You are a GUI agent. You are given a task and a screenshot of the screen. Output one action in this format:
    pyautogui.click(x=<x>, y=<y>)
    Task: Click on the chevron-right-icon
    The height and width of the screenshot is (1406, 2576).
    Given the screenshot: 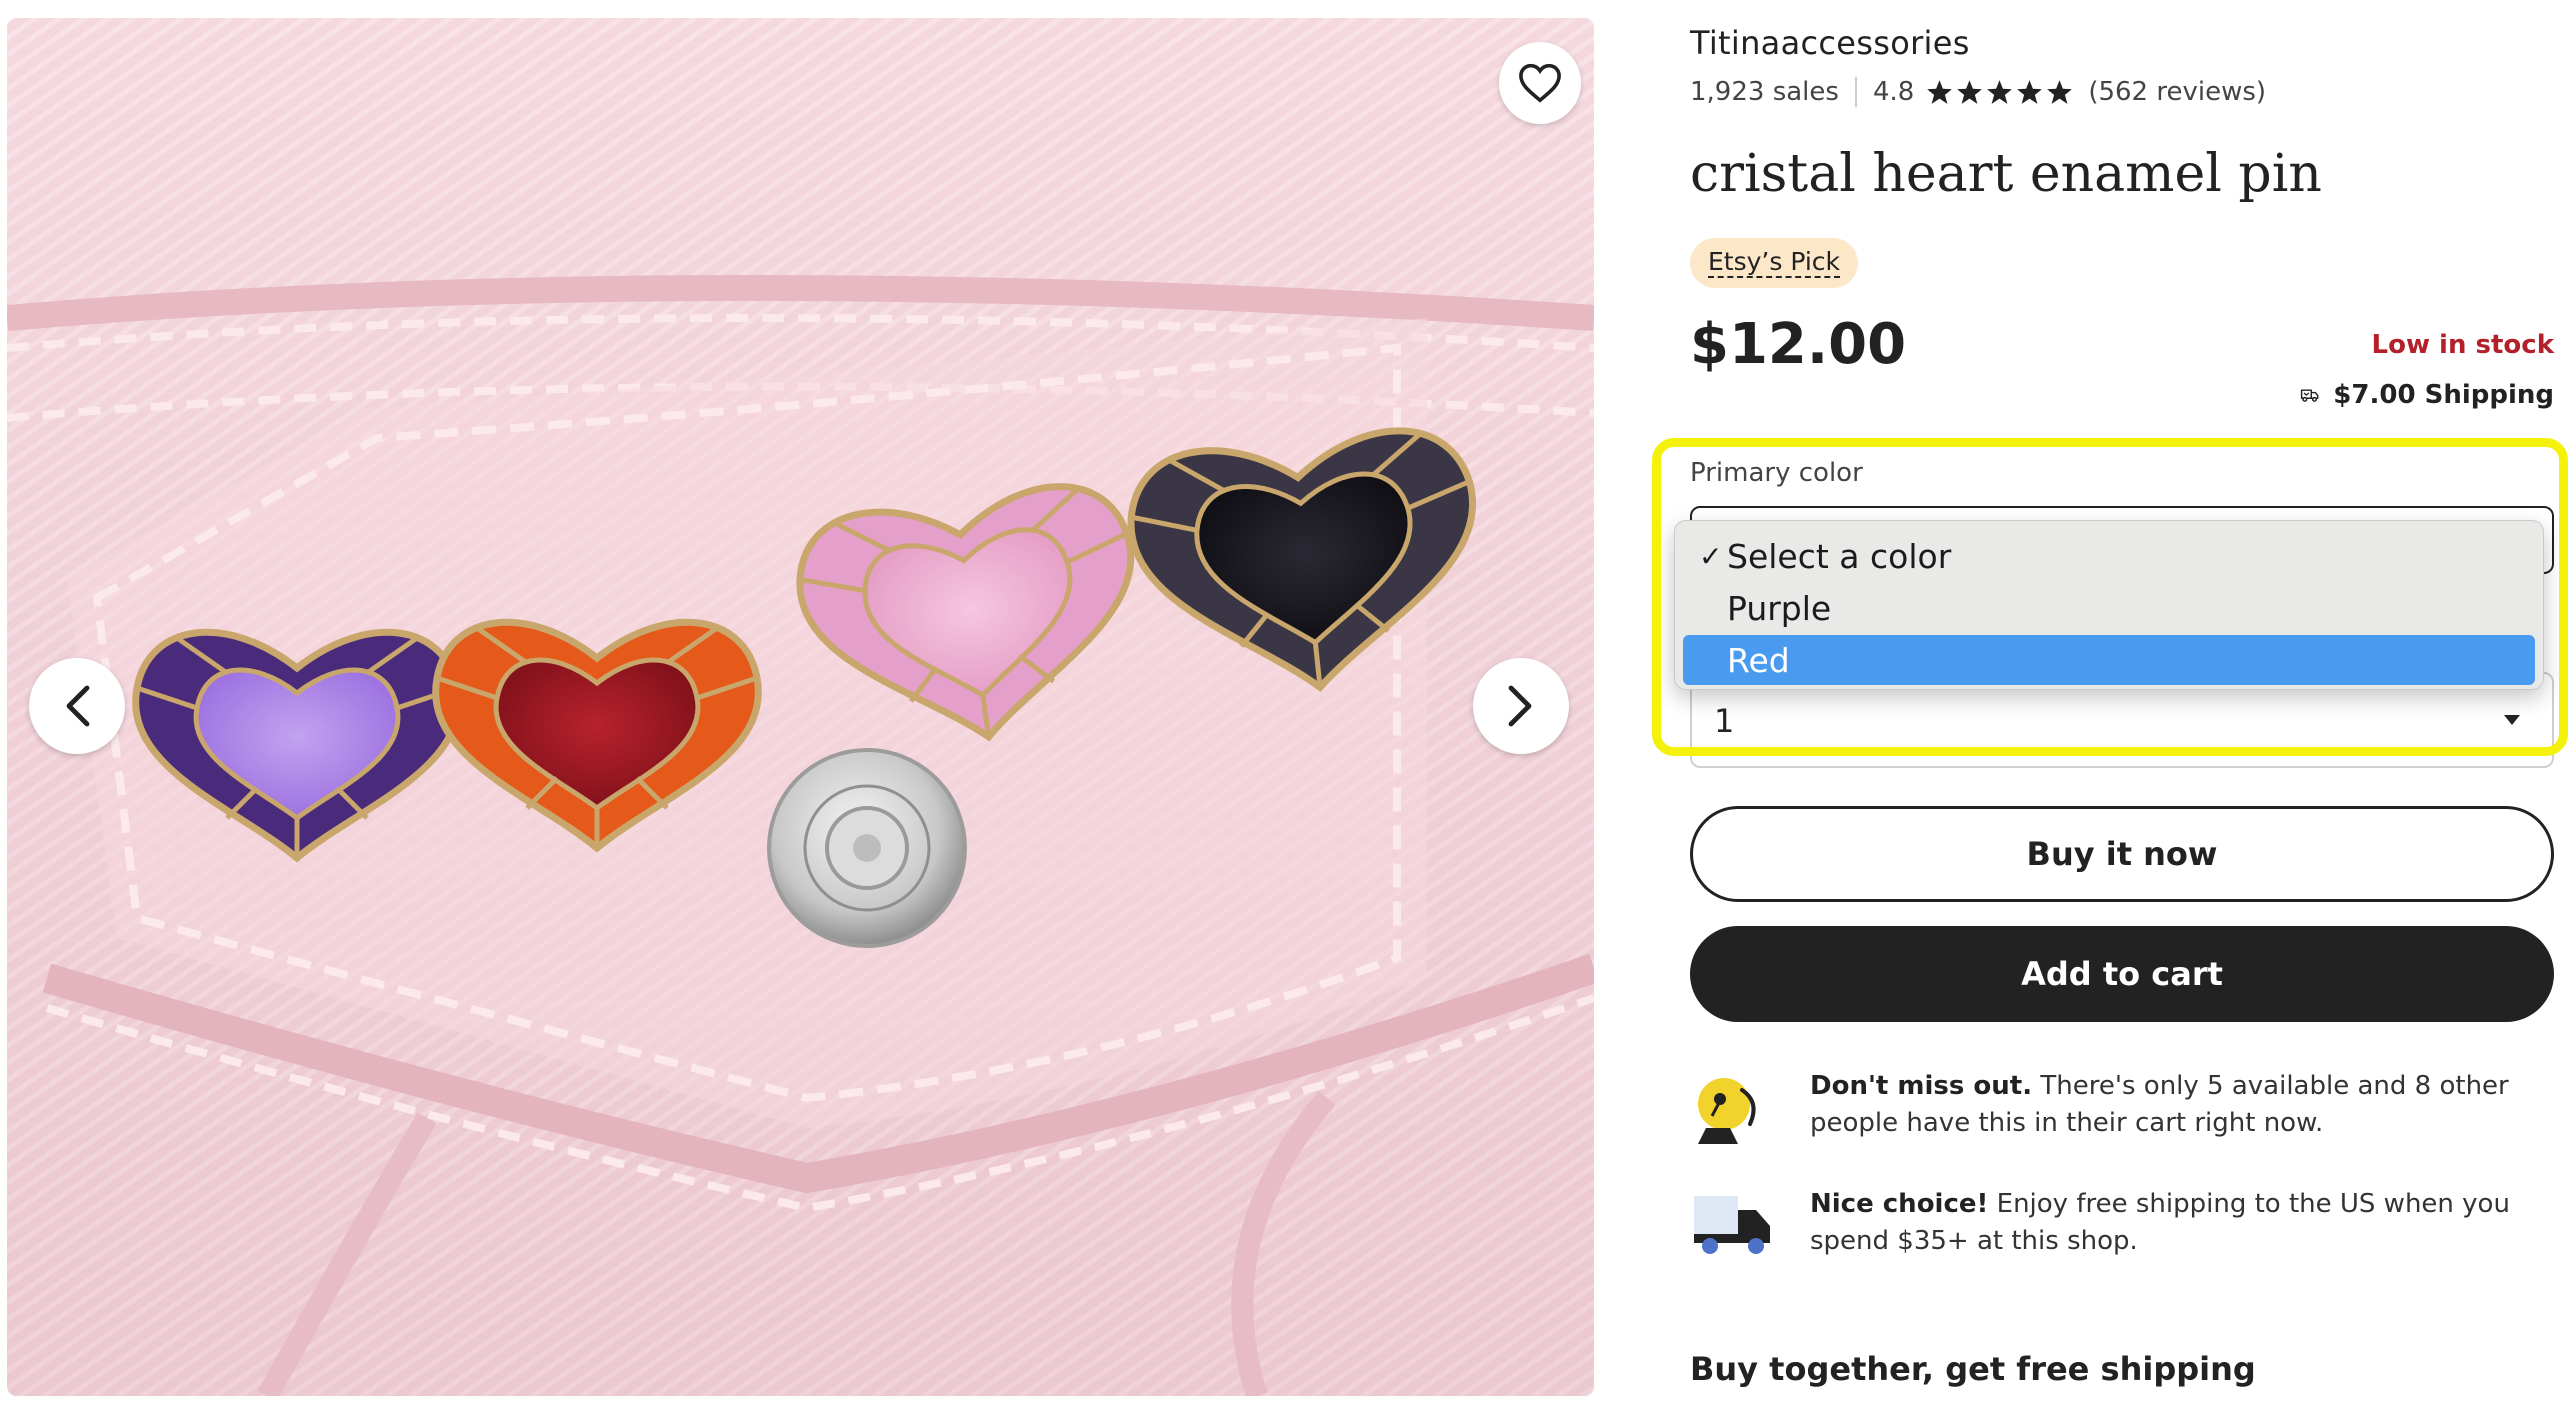 What is the action you would take?
    pyautogui.click(x=1520, y=706)
    